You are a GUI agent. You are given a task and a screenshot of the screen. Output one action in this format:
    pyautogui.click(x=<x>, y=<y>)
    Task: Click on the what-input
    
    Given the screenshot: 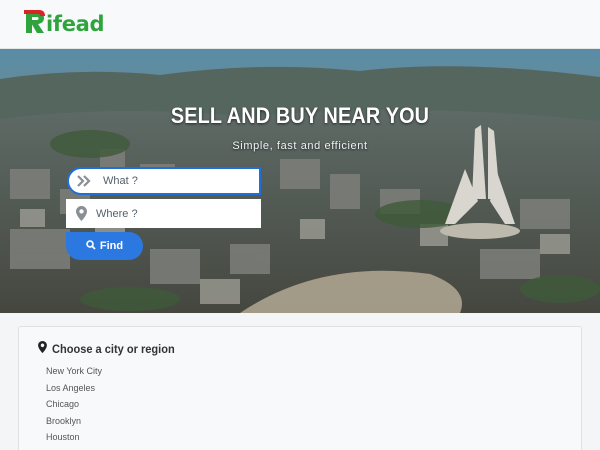 What is the action you would take?
    pyautogui.click(x=178, y=181)
    